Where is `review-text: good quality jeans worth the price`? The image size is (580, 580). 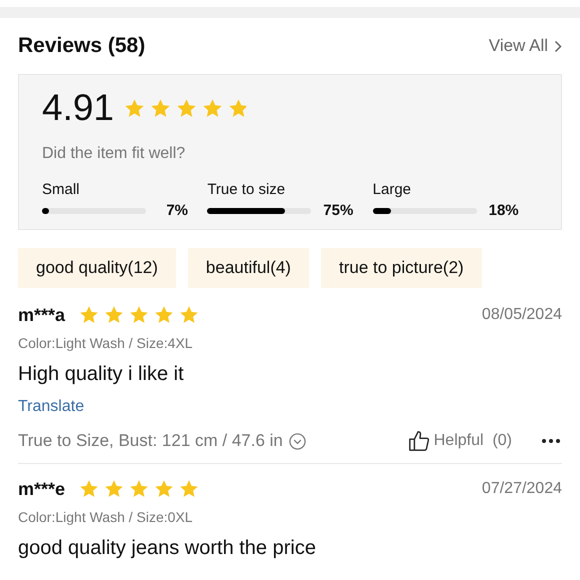
review-text: good quality jeans worth the price is located at coordinates (167, 548).